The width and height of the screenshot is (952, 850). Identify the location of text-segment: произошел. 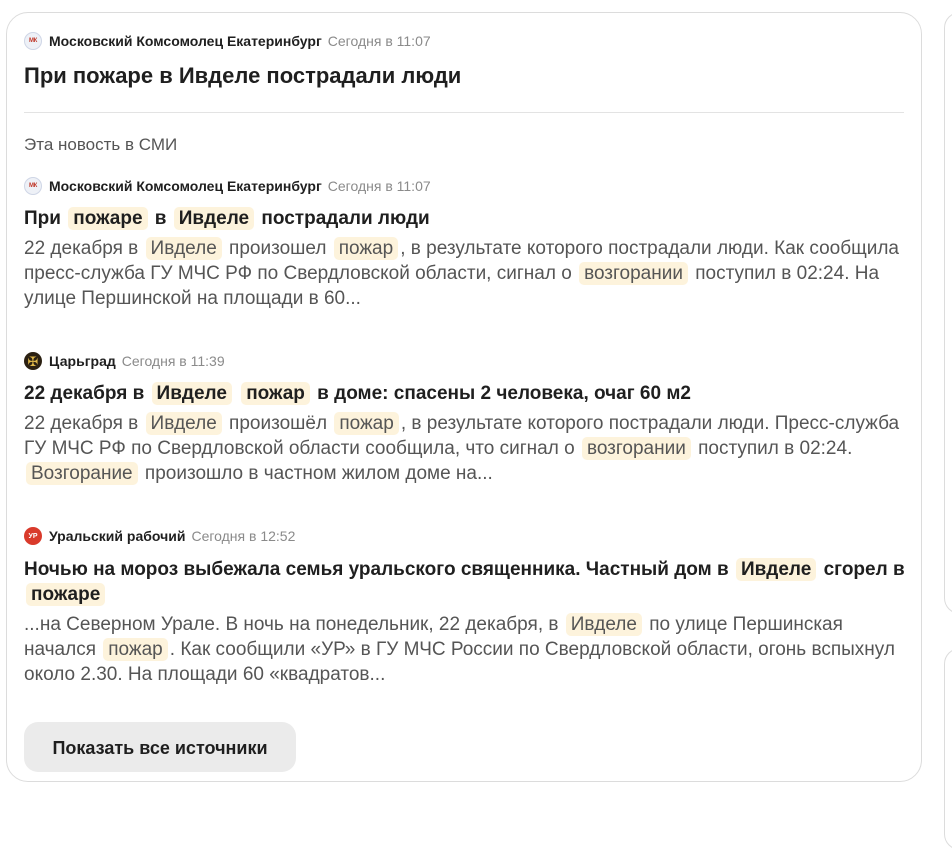
(277, 248).